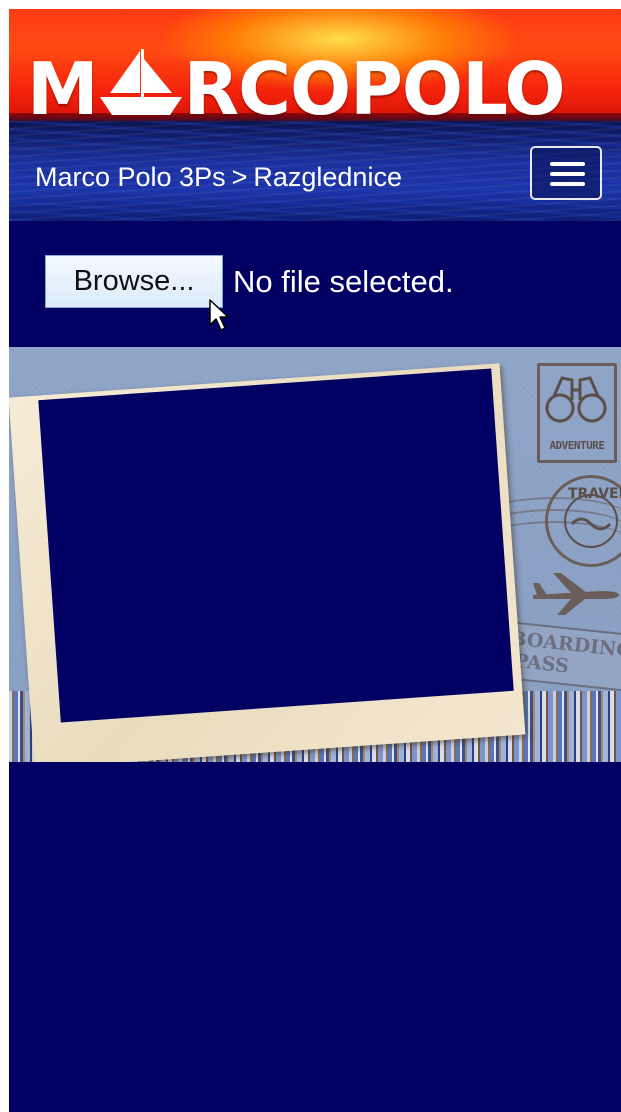 This screenshot has height=1112, width=621. What do you see at coordinates (567, 164) in the screenshot?
I see `hamburger-bar-top` at bounding box center [567, 164].